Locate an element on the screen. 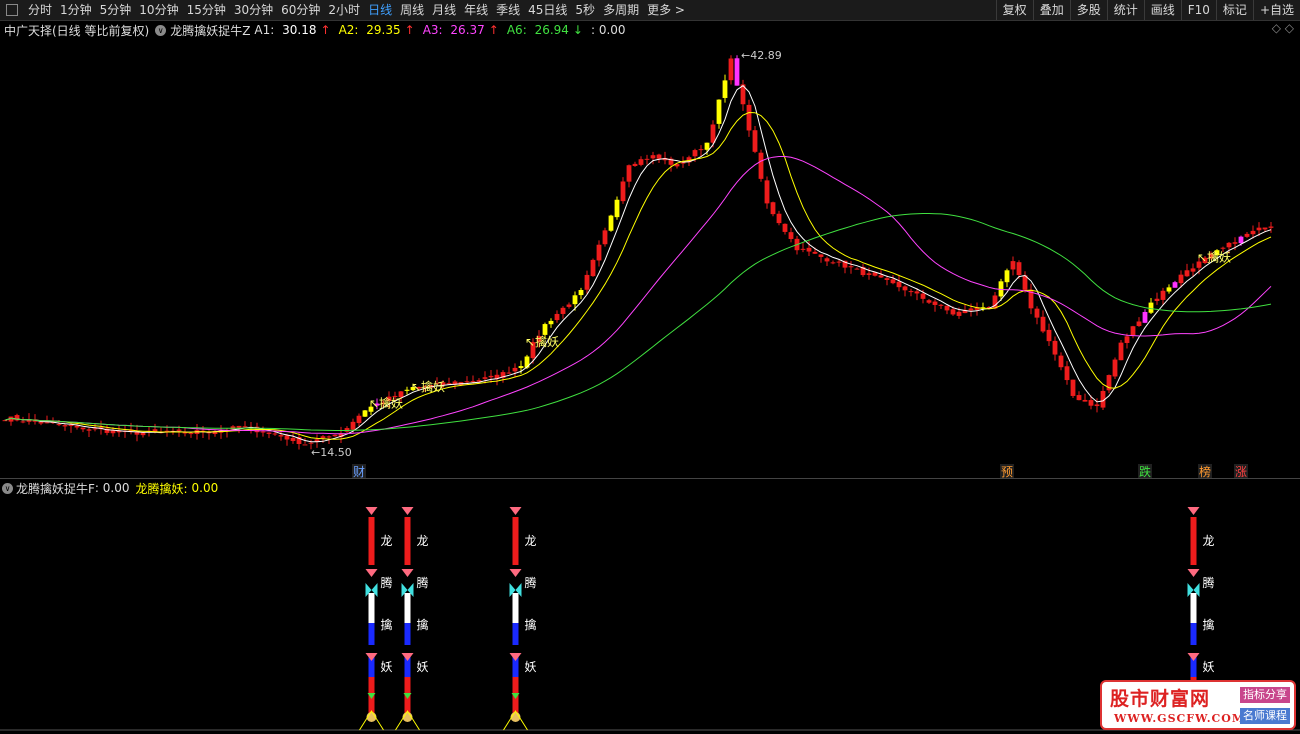  signal-char: 擒 is located at coordinates (531, 624).